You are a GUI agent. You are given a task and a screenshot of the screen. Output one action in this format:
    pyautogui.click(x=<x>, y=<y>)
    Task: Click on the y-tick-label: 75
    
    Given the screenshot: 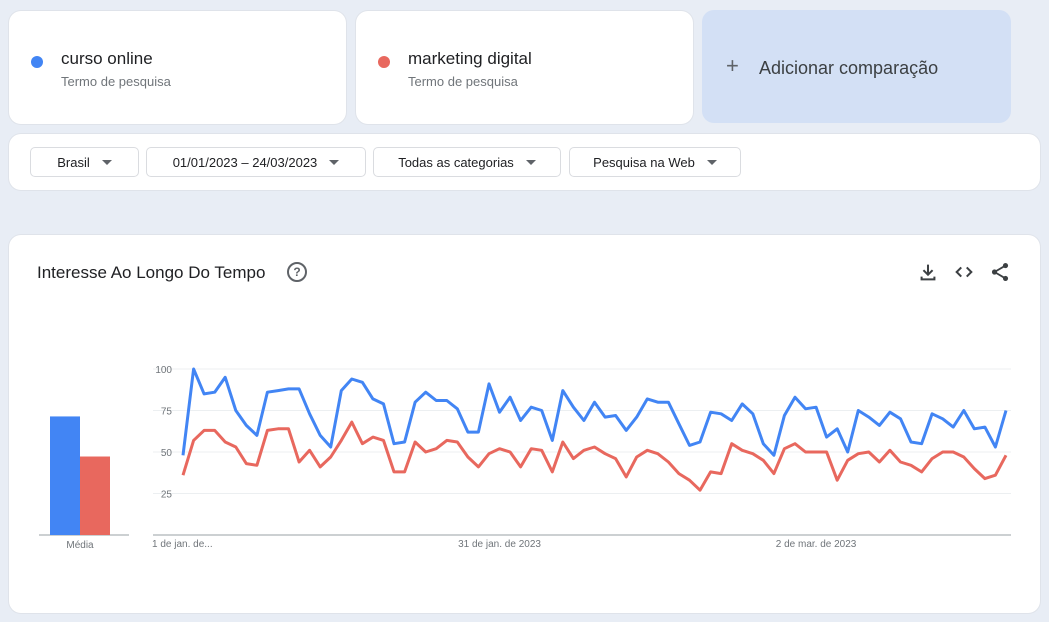 What is the action you would take?
    pyautogui.click(x=167, y=412)
    